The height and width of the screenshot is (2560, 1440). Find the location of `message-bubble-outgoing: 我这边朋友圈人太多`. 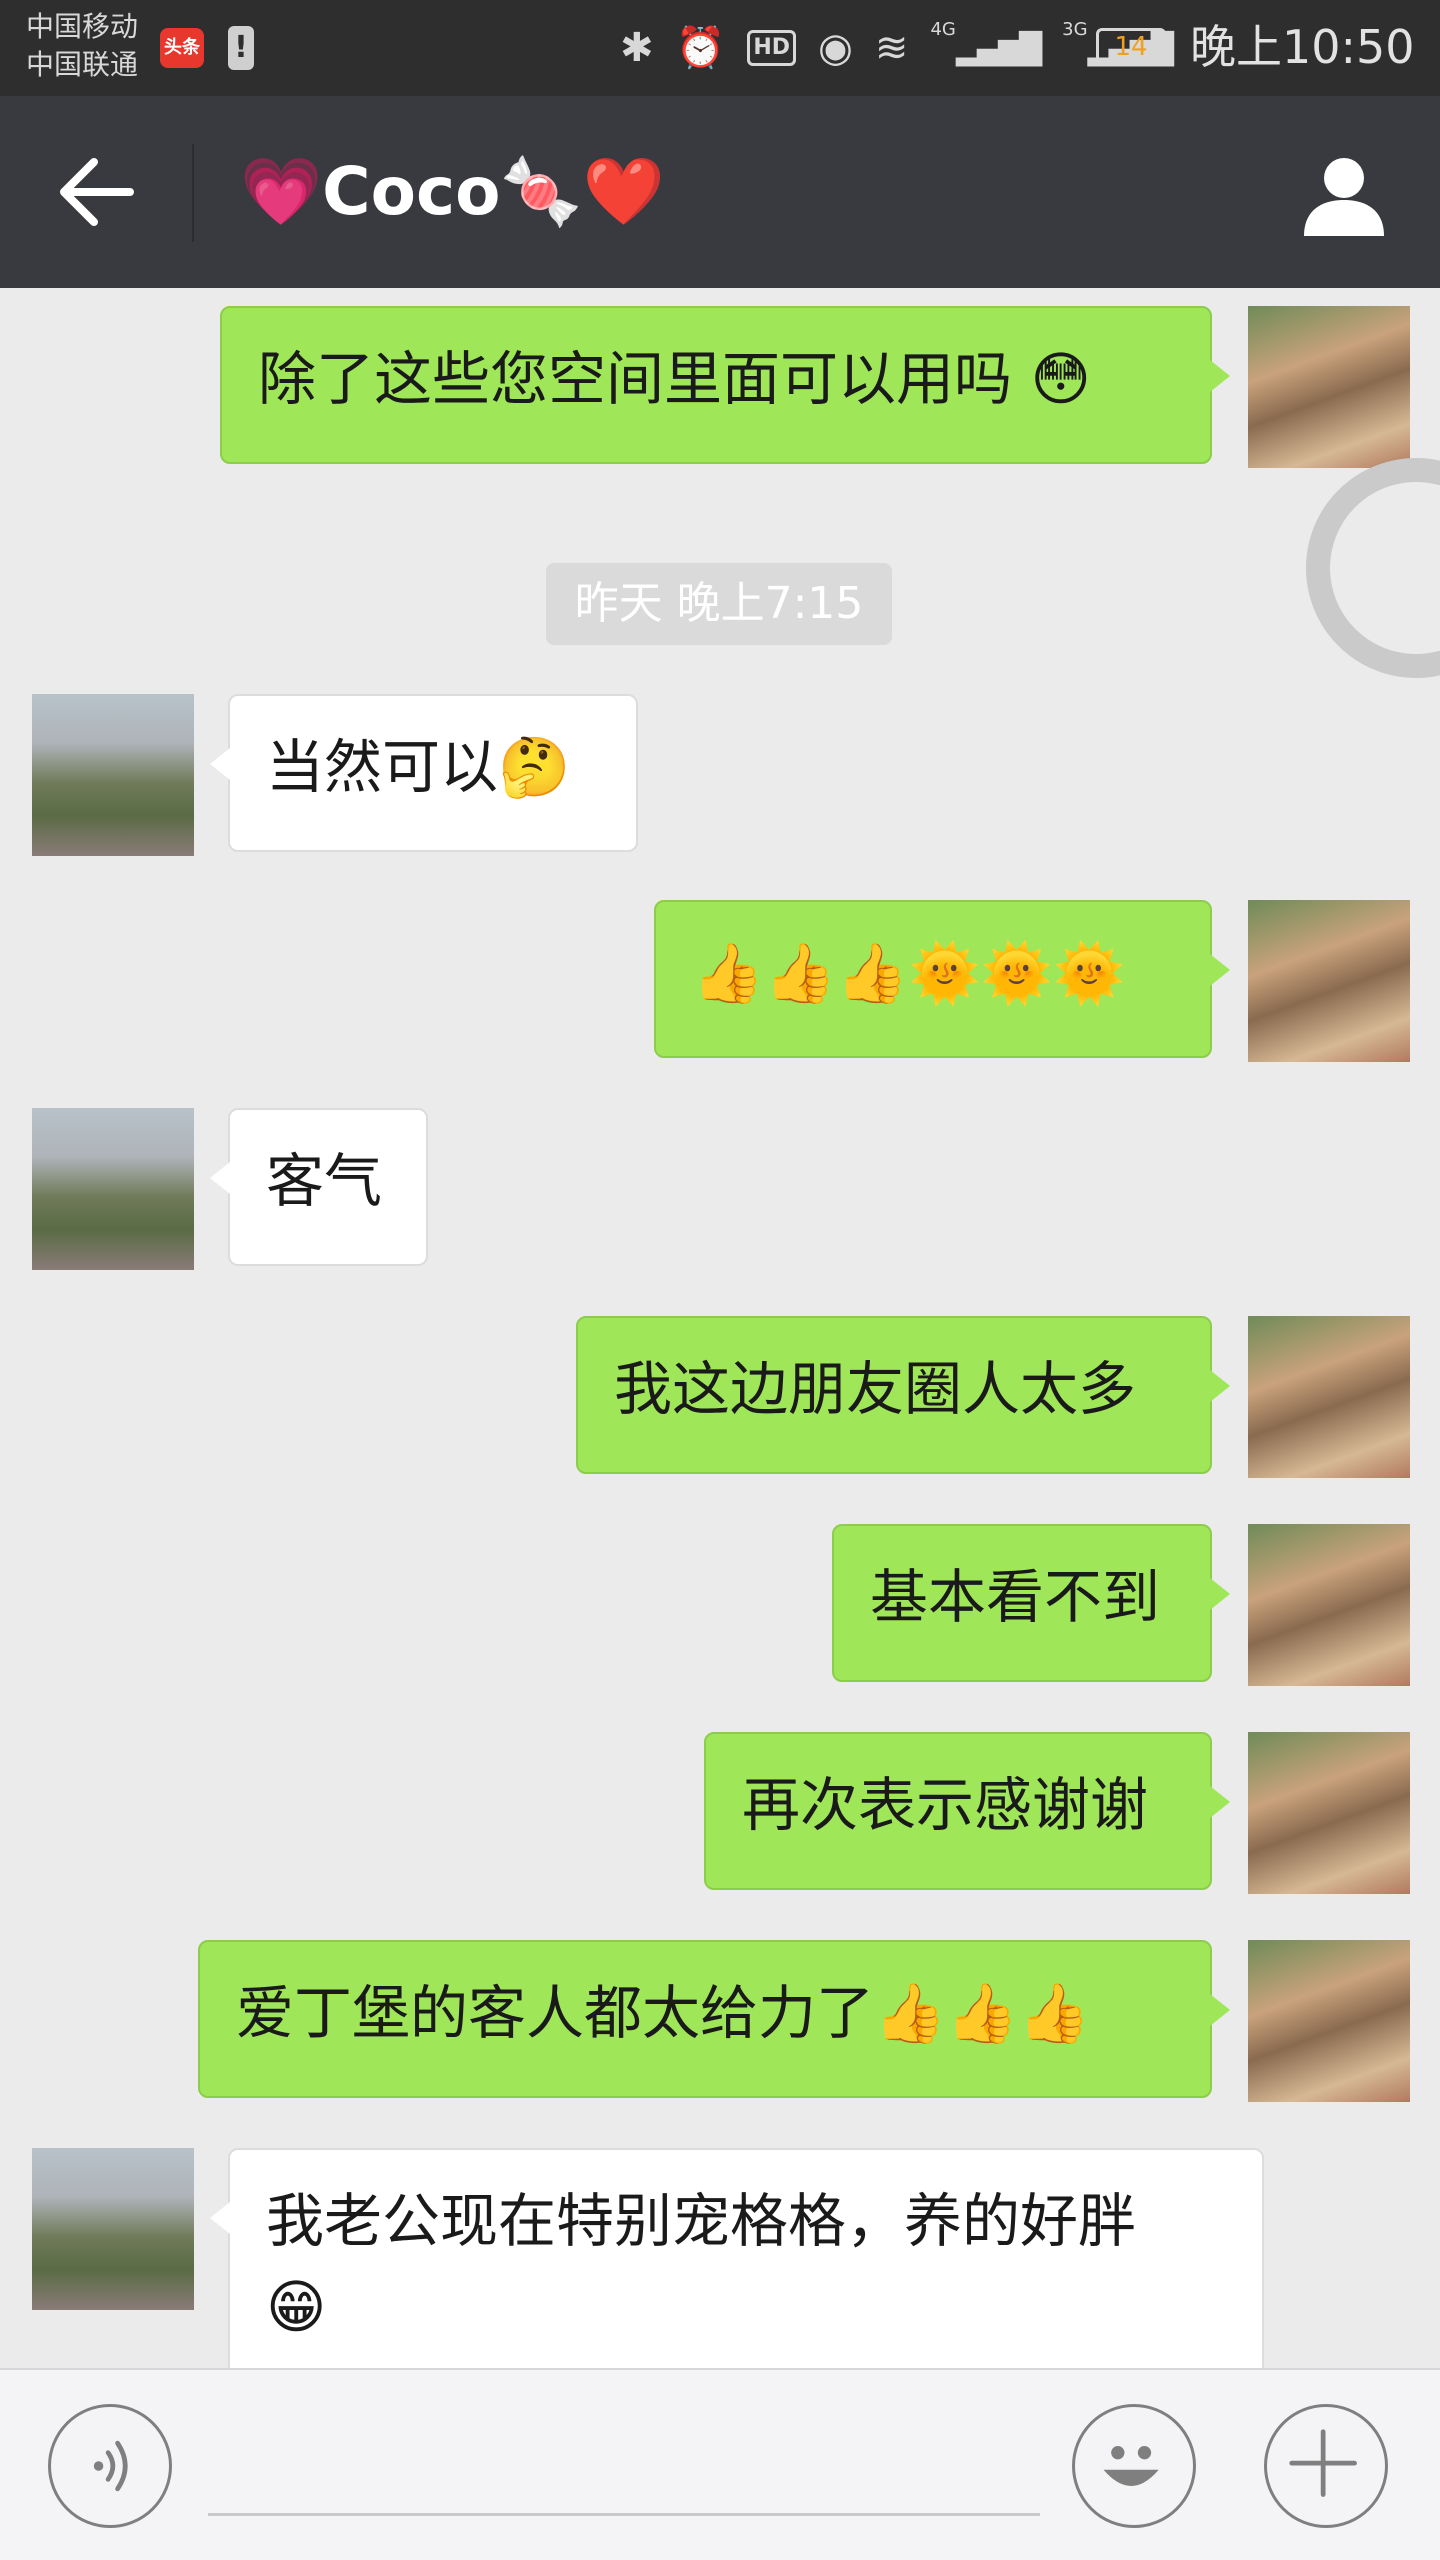

message-bubble-outgoing: 我这边朋友圈人太多 is located at coordinates (903, 1395).